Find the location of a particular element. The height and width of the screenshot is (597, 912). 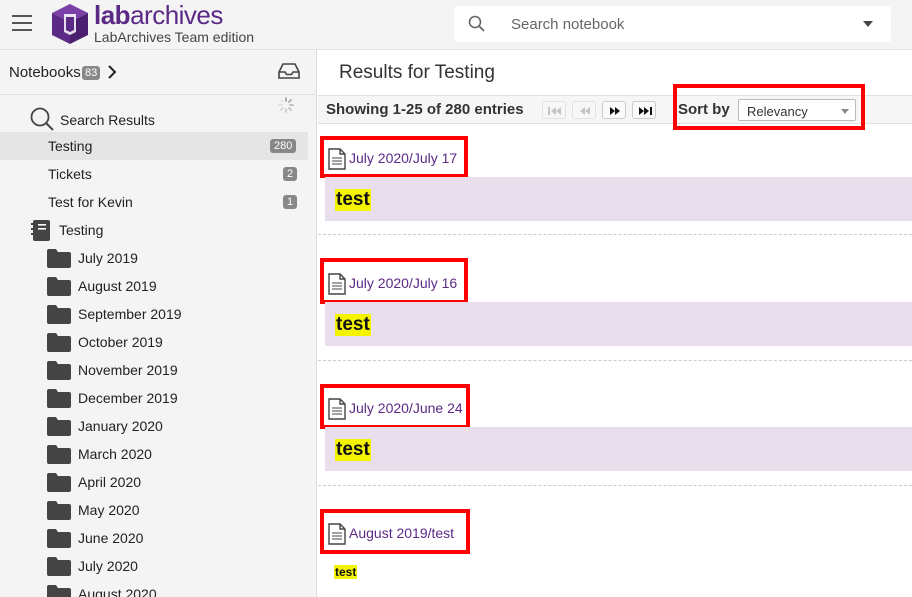

search-placeholder: Search notebook is located at coordinates (568, 24).